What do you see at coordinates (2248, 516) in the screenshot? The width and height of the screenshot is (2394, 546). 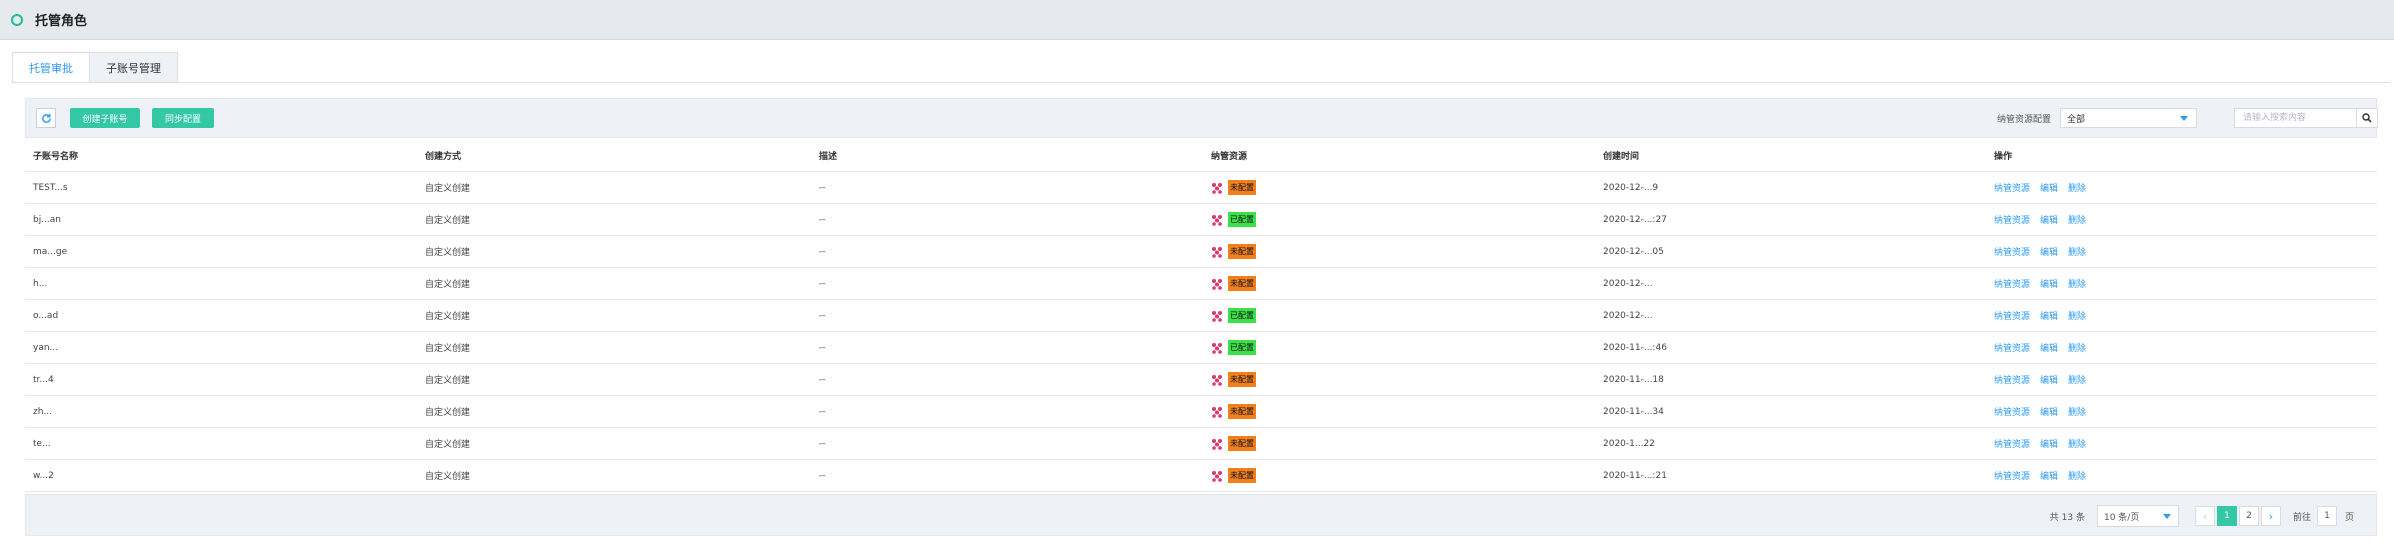 I see `page-button-2: 2` at bounding box center [2248, 516].